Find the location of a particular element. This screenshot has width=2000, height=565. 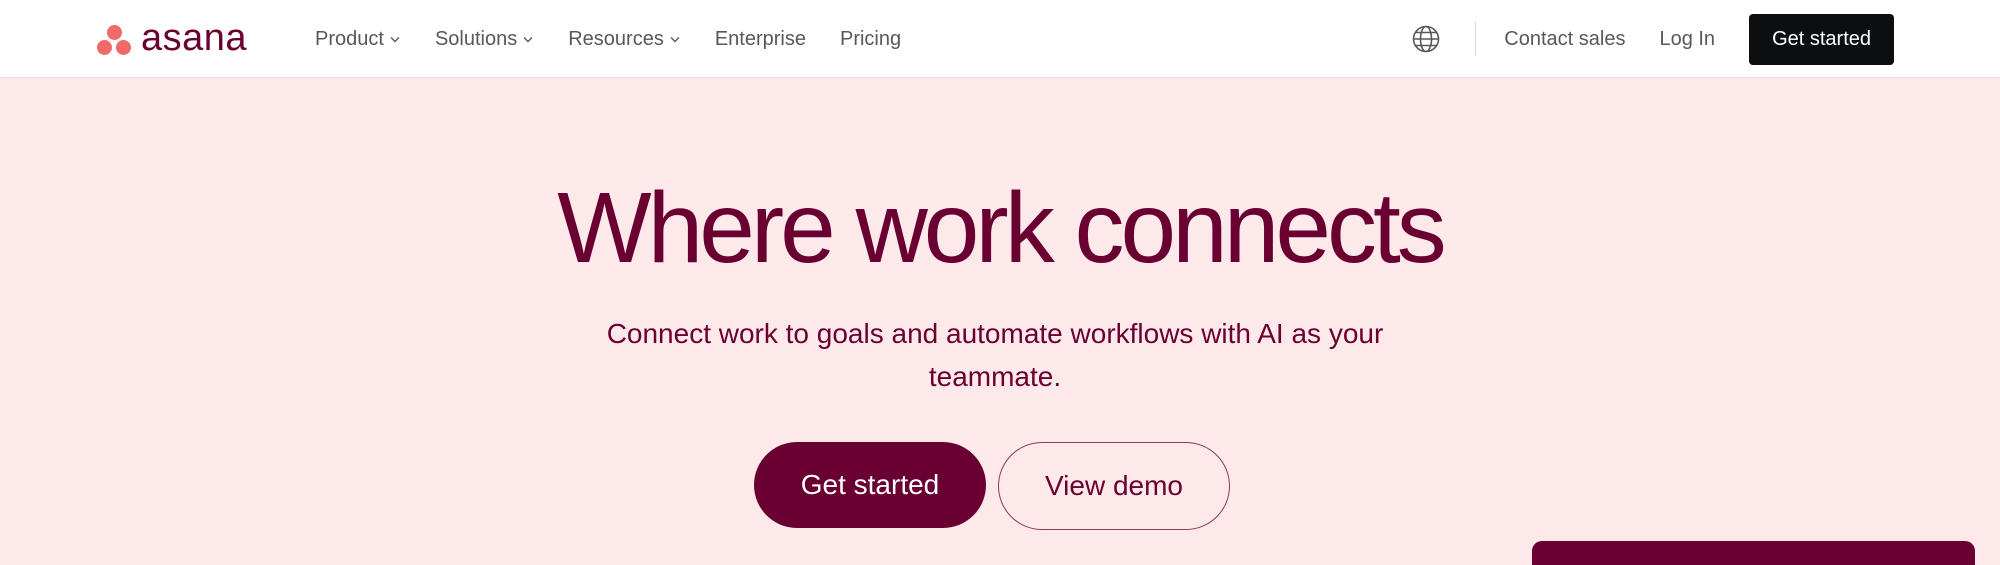

nav-item-pricing: Pricing is located at coordinates (870, 39).